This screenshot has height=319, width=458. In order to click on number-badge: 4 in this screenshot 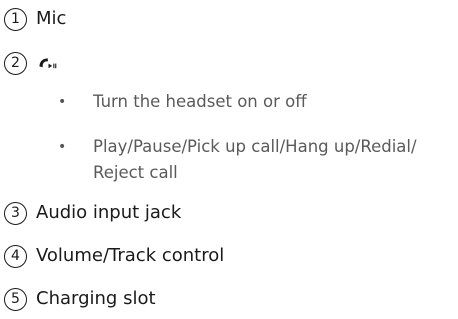, I will do `click(15, 256)`.